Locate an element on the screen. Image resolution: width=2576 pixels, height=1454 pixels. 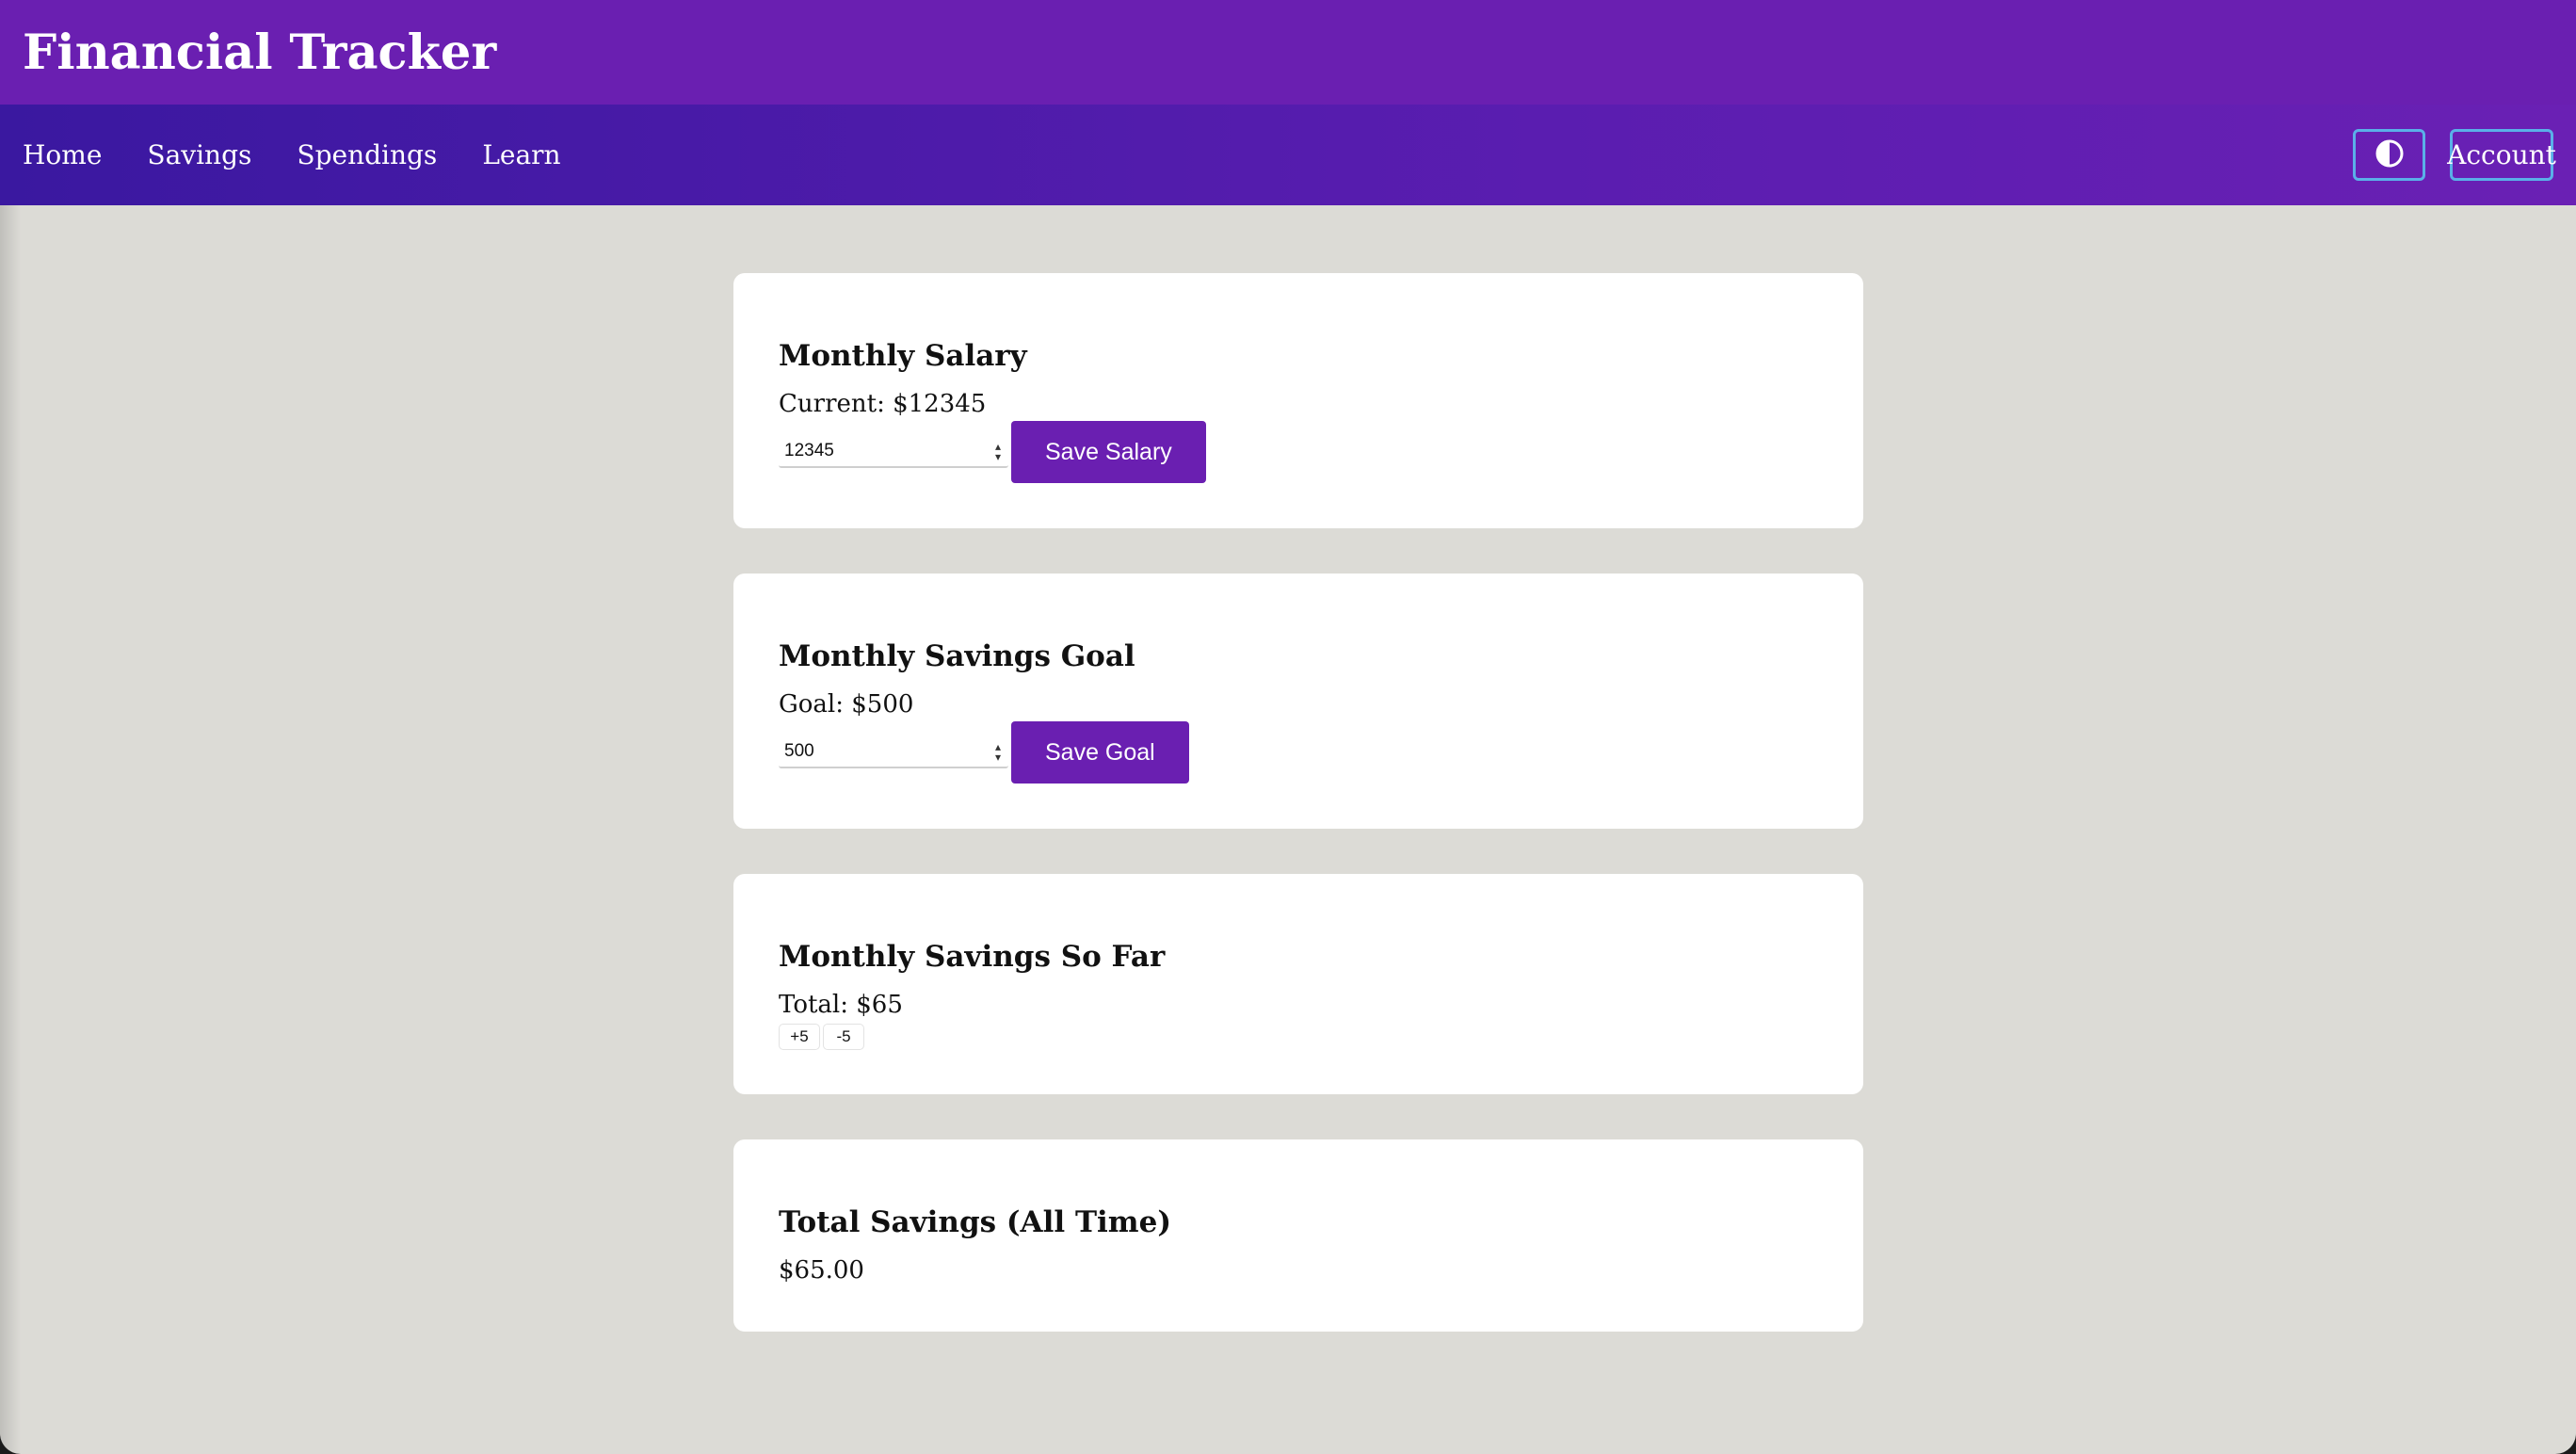
goal-input-value: 500 is located at coordinates (799, 751).